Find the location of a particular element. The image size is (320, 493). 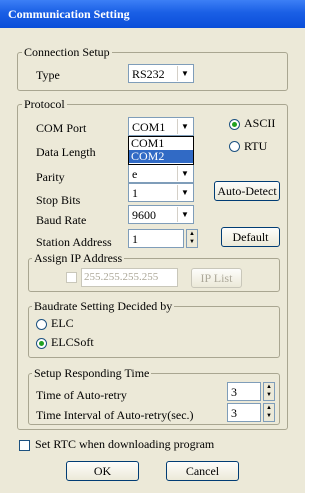

elcsoft-label: ELCSoft is located at coordinates (72, 342).